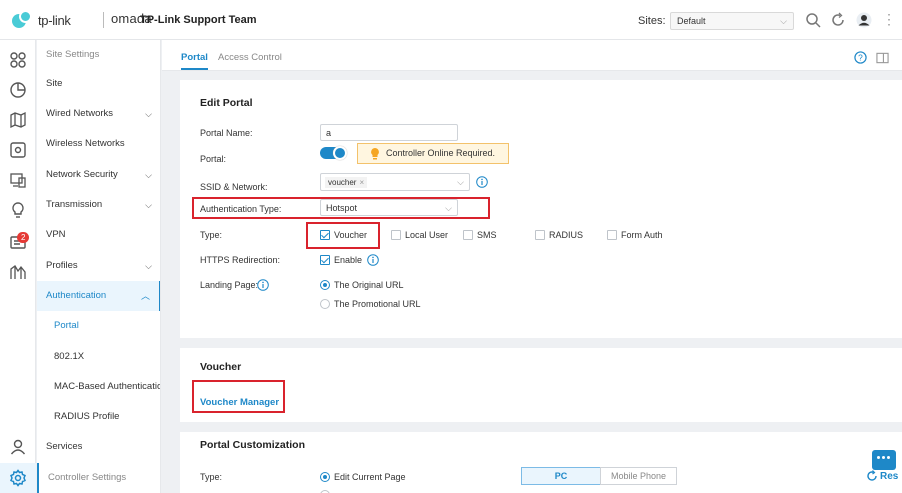  Describe the element at coordinates (361, 182) in the screenshot. I see `tag-remove-icon: ×` at that location.